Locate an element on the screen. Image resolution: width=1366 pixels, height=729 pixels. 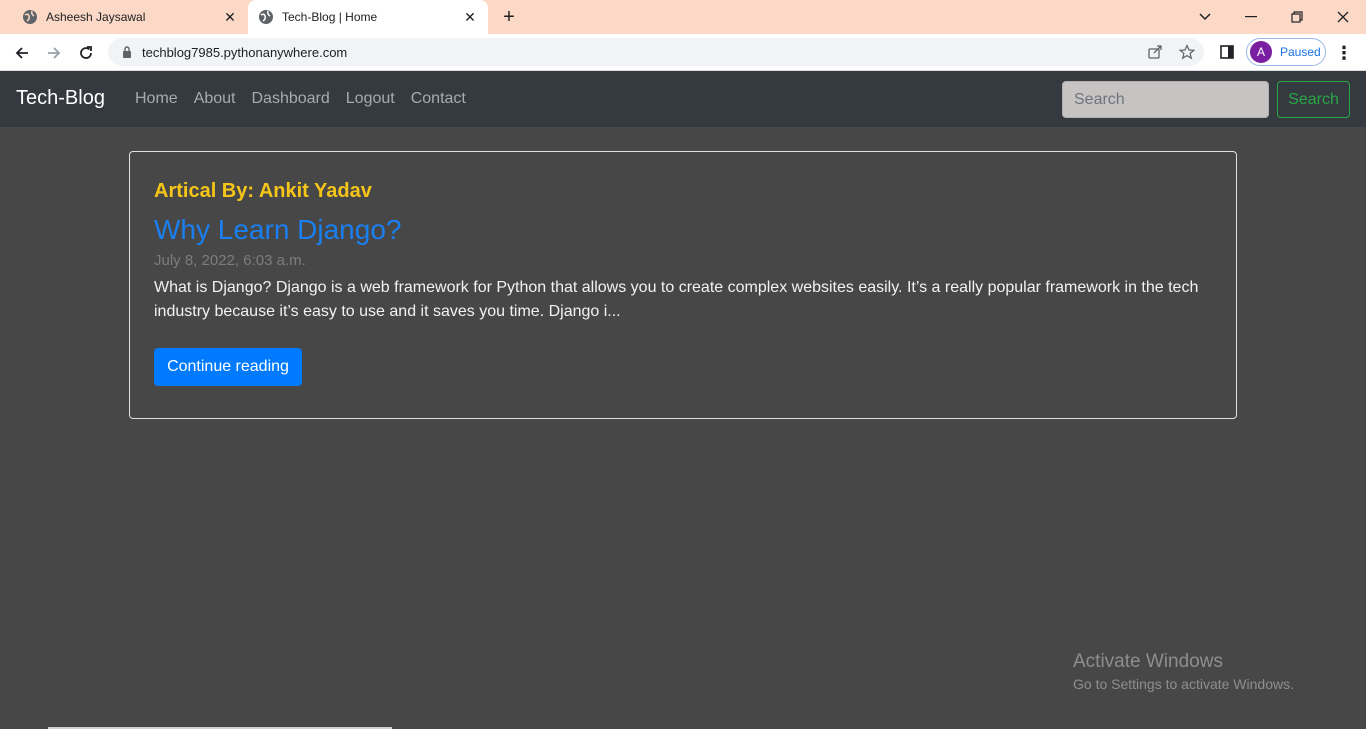
search-input is located at coordinates (1165, 99).